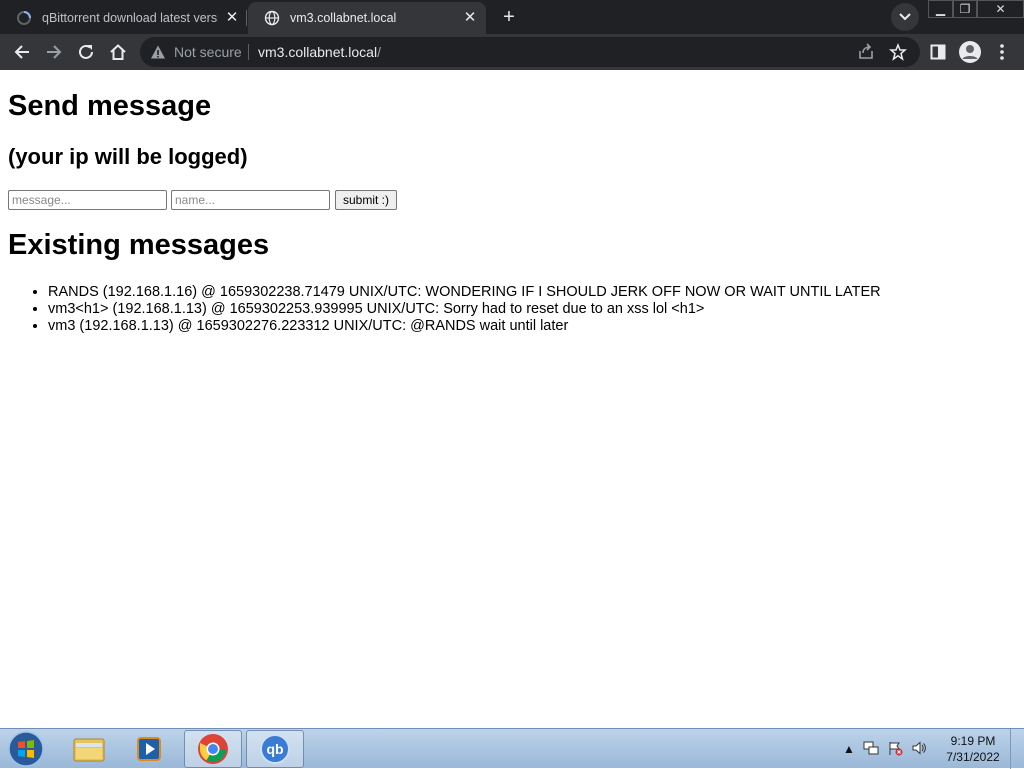 This screenshot has width=1024, height=769. I want to click on not-secure-label: Not secure, so click(208, 52).